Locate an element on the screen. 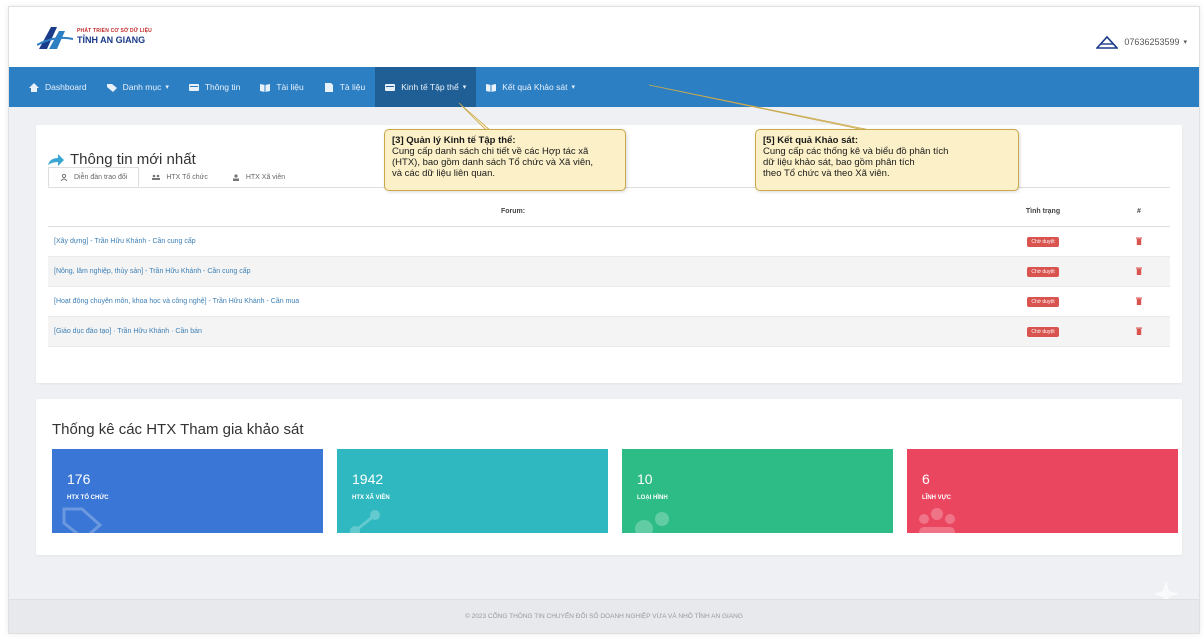 This screenshot has height=639, width=1204. gears-icon is located at coordinates (652, 522).